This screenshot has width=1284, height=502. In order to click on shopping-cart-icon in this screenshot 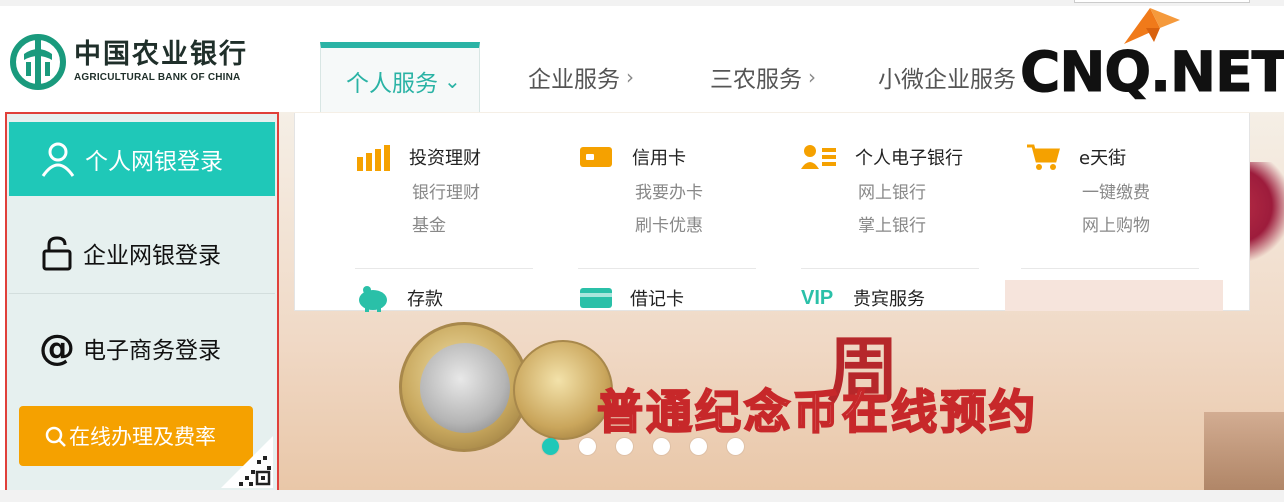, I will do `click(1043, 157)`.